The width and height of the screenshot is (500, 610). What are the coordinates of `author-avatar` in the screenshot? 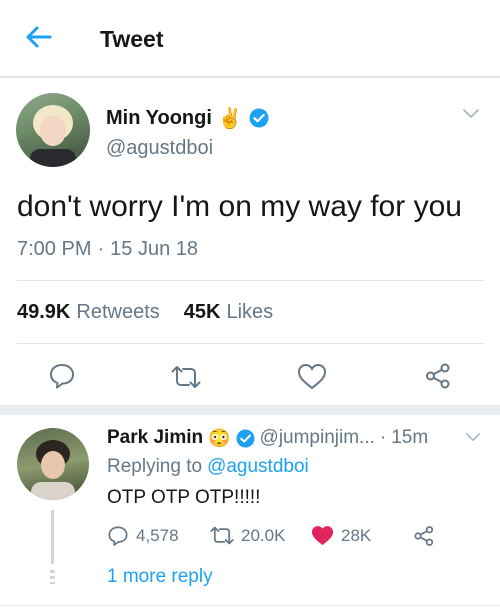 It's located at (53, 130).